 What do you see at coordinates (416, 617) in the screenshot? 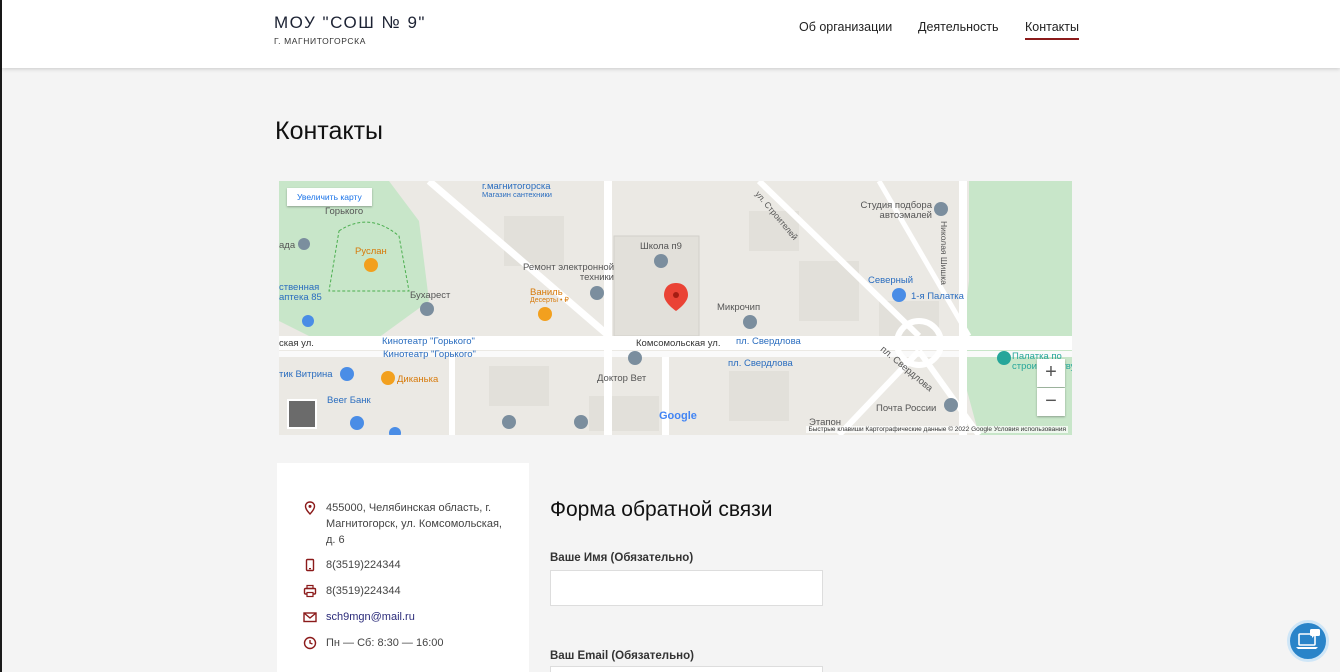
I see `email-link: sch9mgn@mail.ru` at bounding box center [416, 617].